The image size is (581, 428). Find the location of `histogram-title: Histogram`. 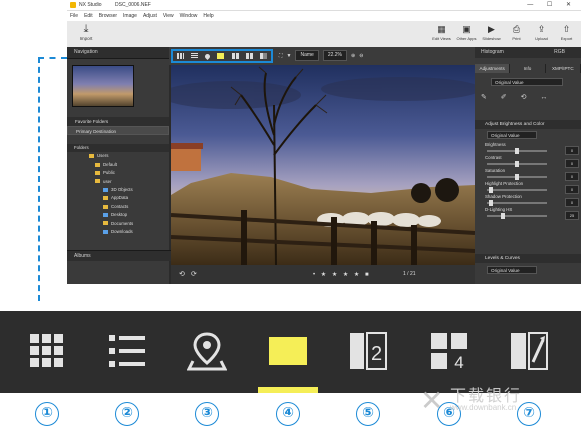

histogram-title: Histogram is located at coordinates (492, 52).